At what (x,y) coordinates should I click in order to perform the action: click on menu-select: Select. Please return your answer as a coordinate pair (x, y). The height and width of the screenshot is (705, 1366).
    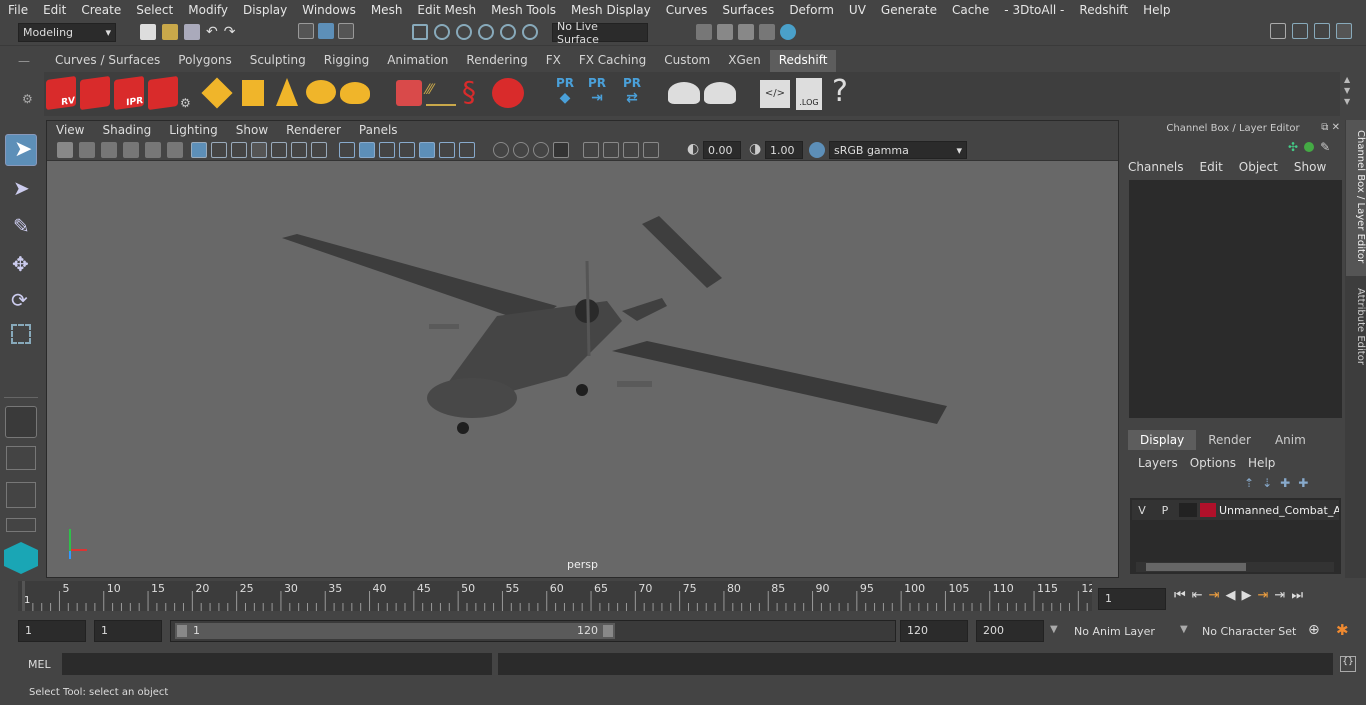
    Looking at the image, I should click on (154, 10).